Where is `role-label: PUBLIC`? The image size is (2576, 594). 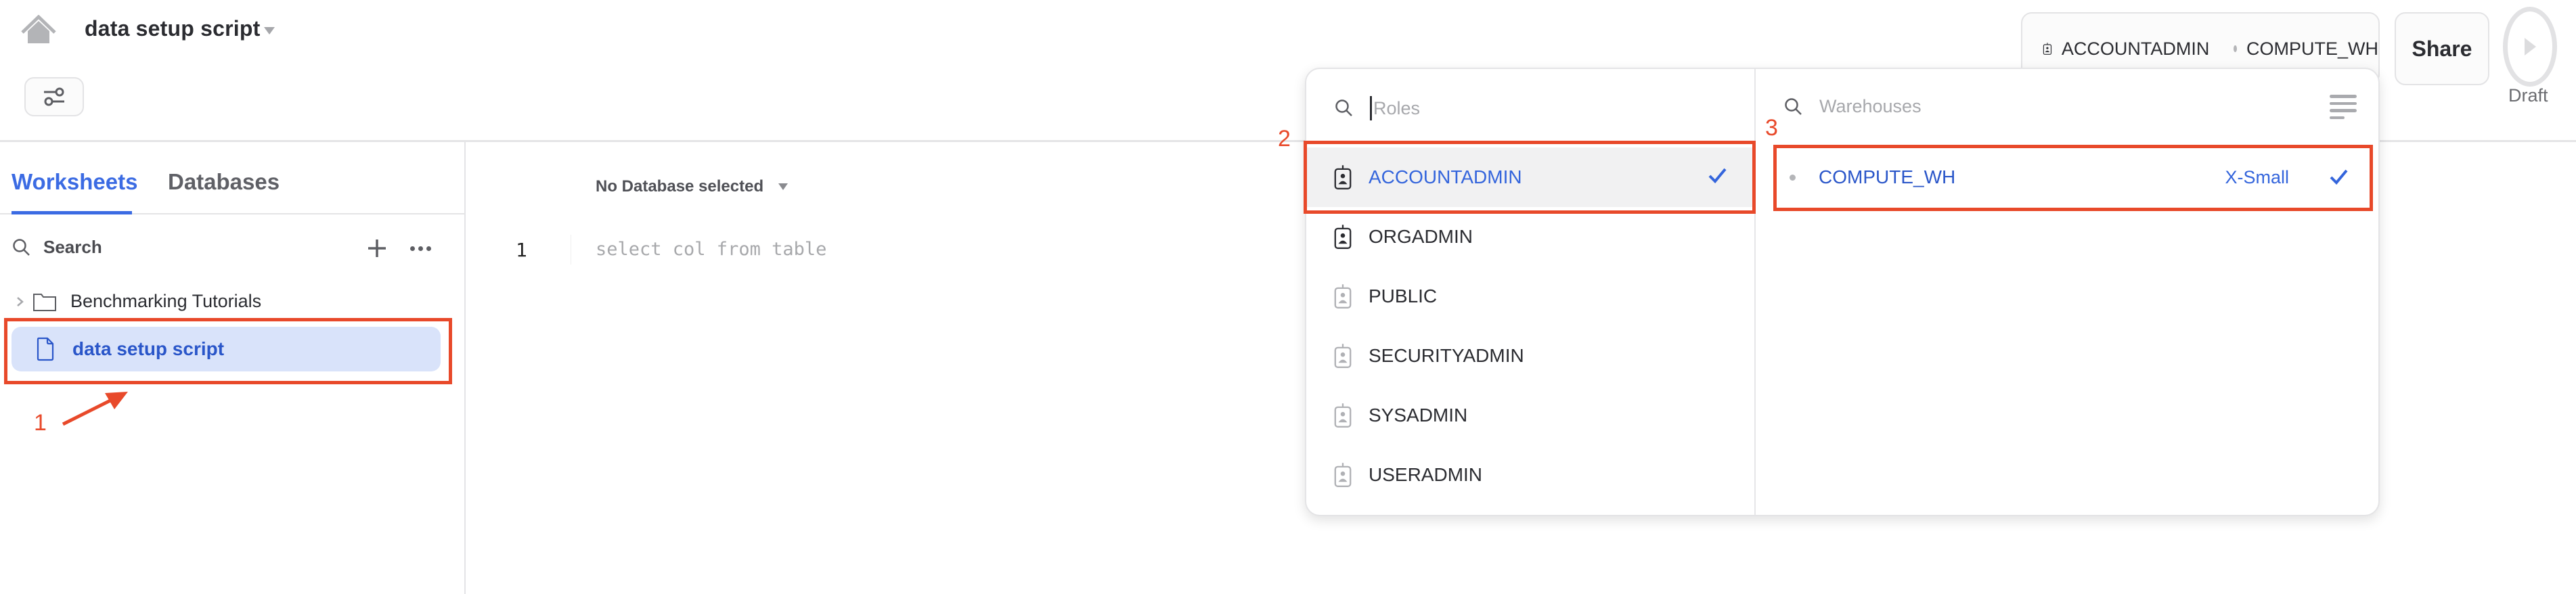
role-label: PUBLIC is located at coordinates (1403, 295).